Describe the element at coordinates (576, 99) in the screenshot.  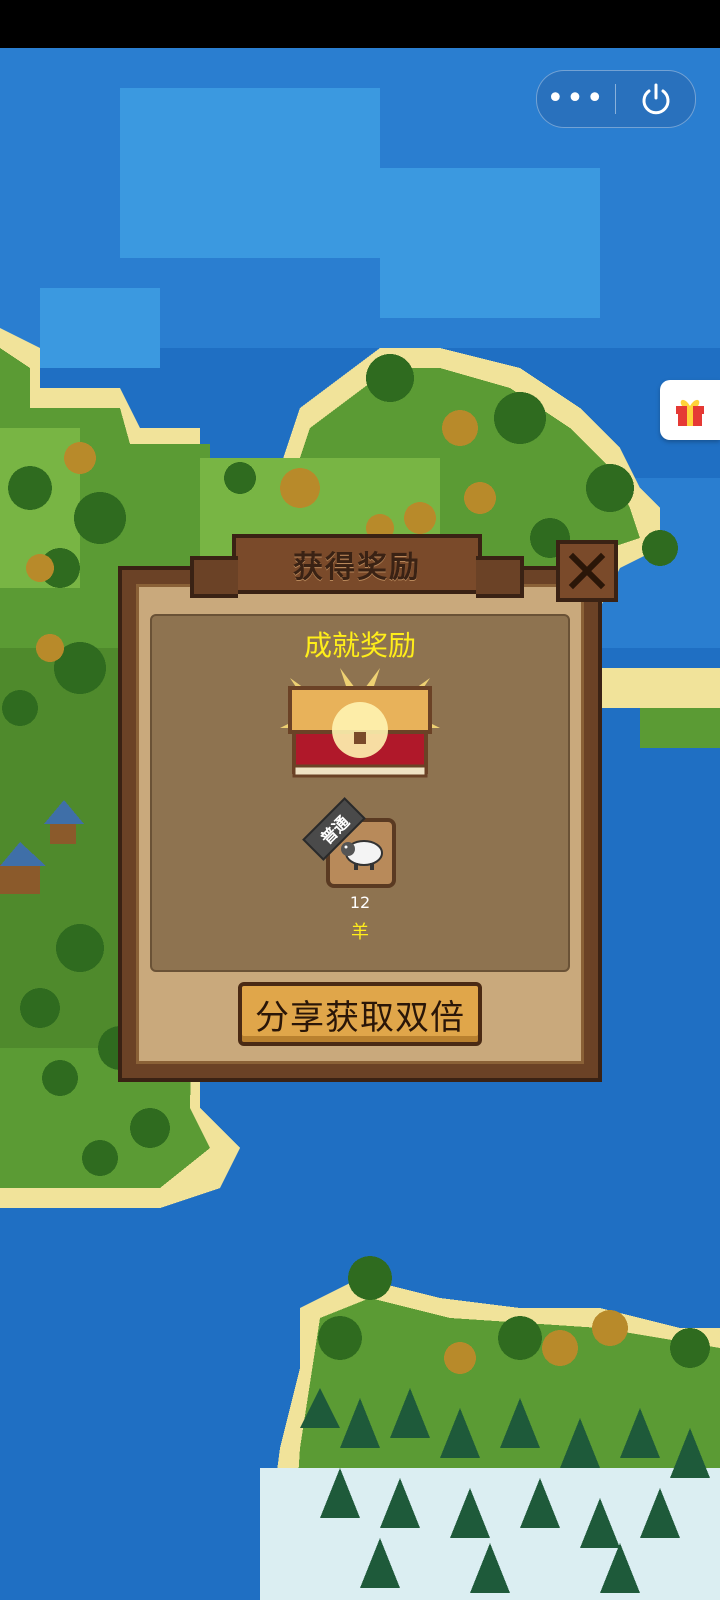
I see `more-button: •••` at that location.